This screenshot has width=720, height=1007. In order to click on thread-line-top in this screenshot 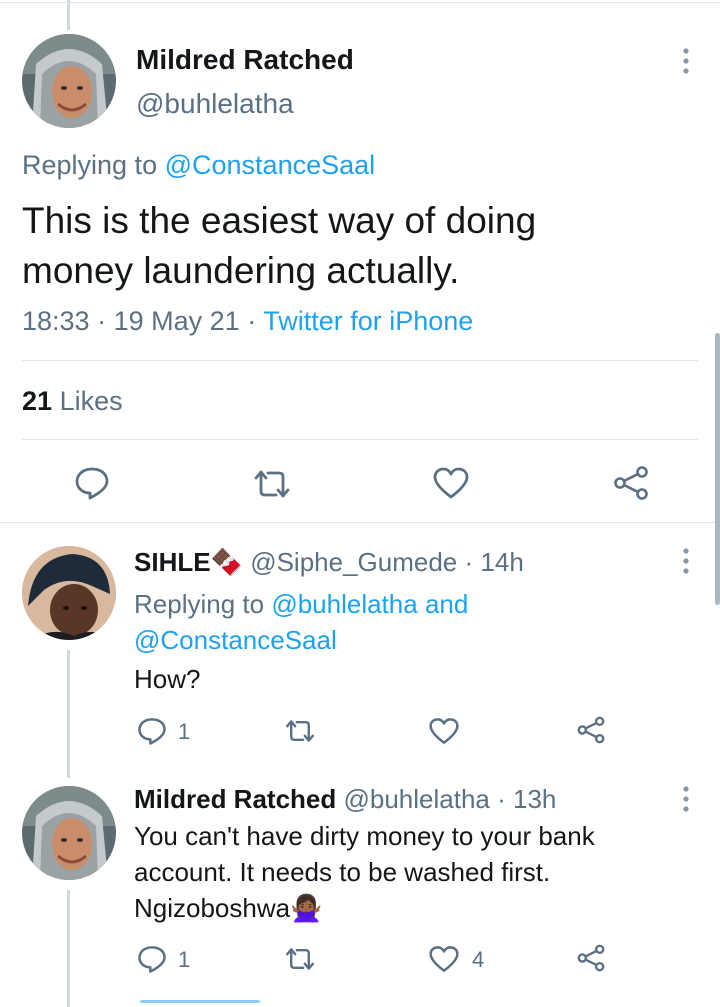, I will do `click(68, 15)`.